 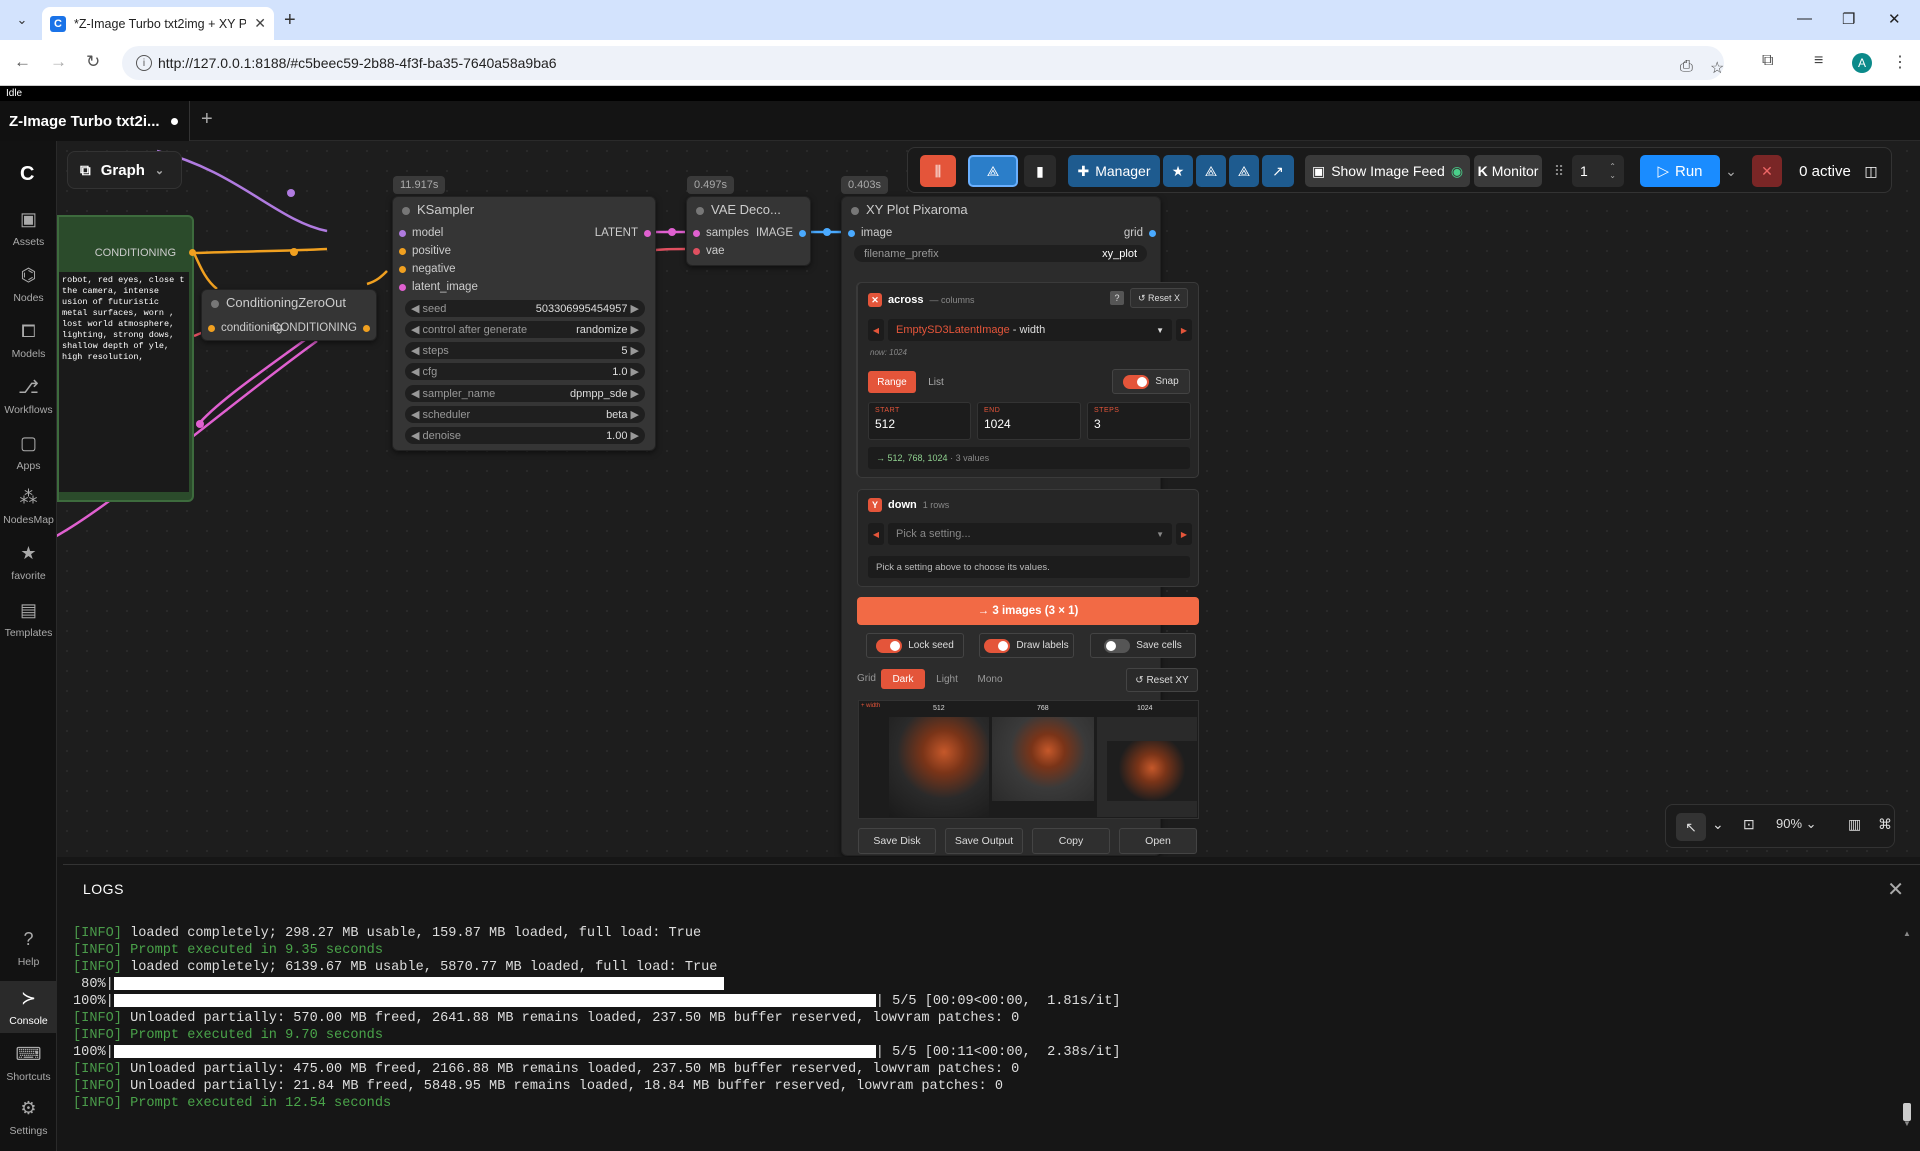 I want to click on save-cells-switch, so click(x=1117, y=645).